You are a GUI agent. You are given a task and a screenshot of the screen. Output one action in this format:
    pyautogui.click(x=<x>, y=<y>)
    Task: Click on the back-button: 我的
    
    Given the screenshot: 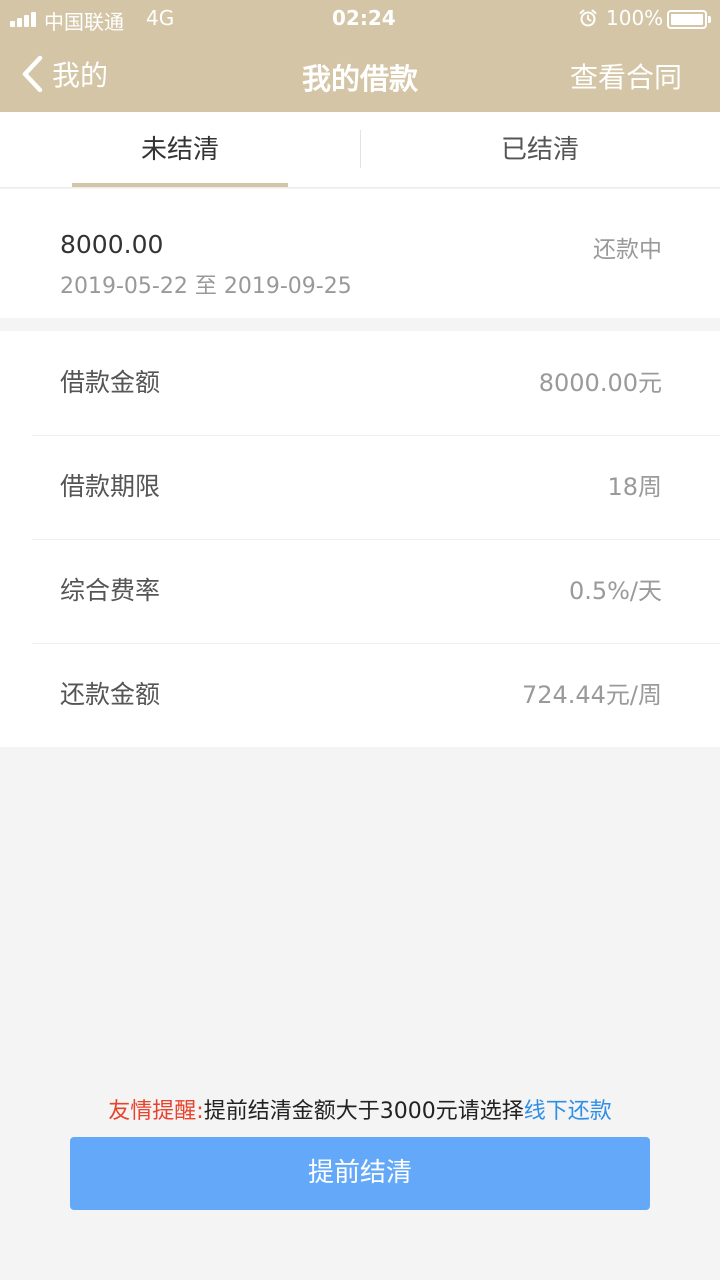 What is the action you would take?
    pyautogui.click(x=64, y=74)
    